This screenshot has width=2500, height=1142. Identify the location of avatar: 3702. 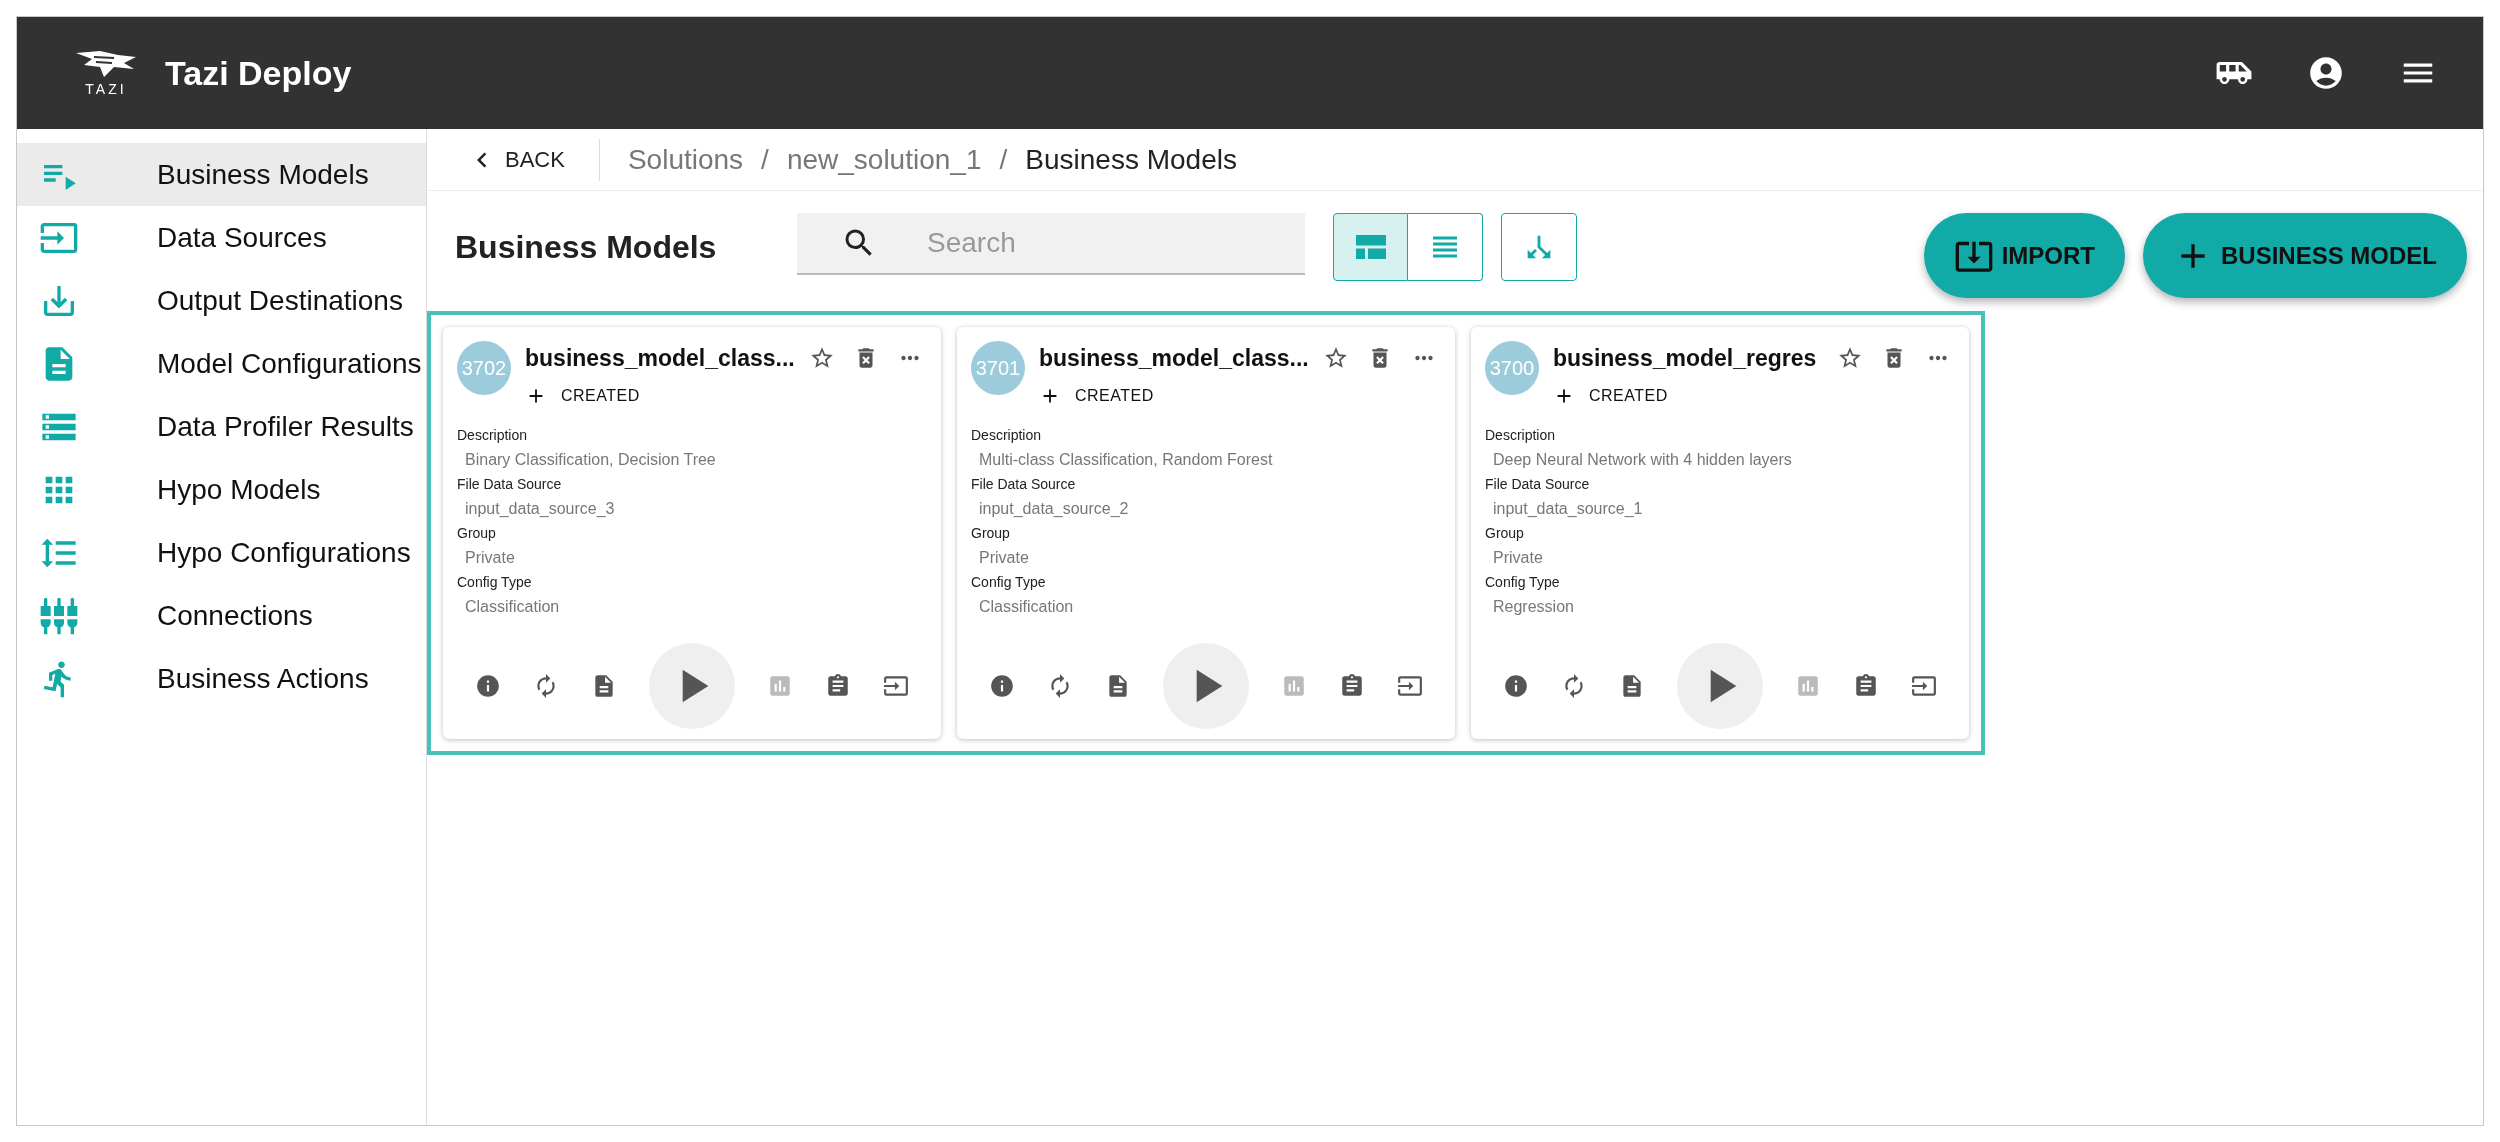
(484, 368).